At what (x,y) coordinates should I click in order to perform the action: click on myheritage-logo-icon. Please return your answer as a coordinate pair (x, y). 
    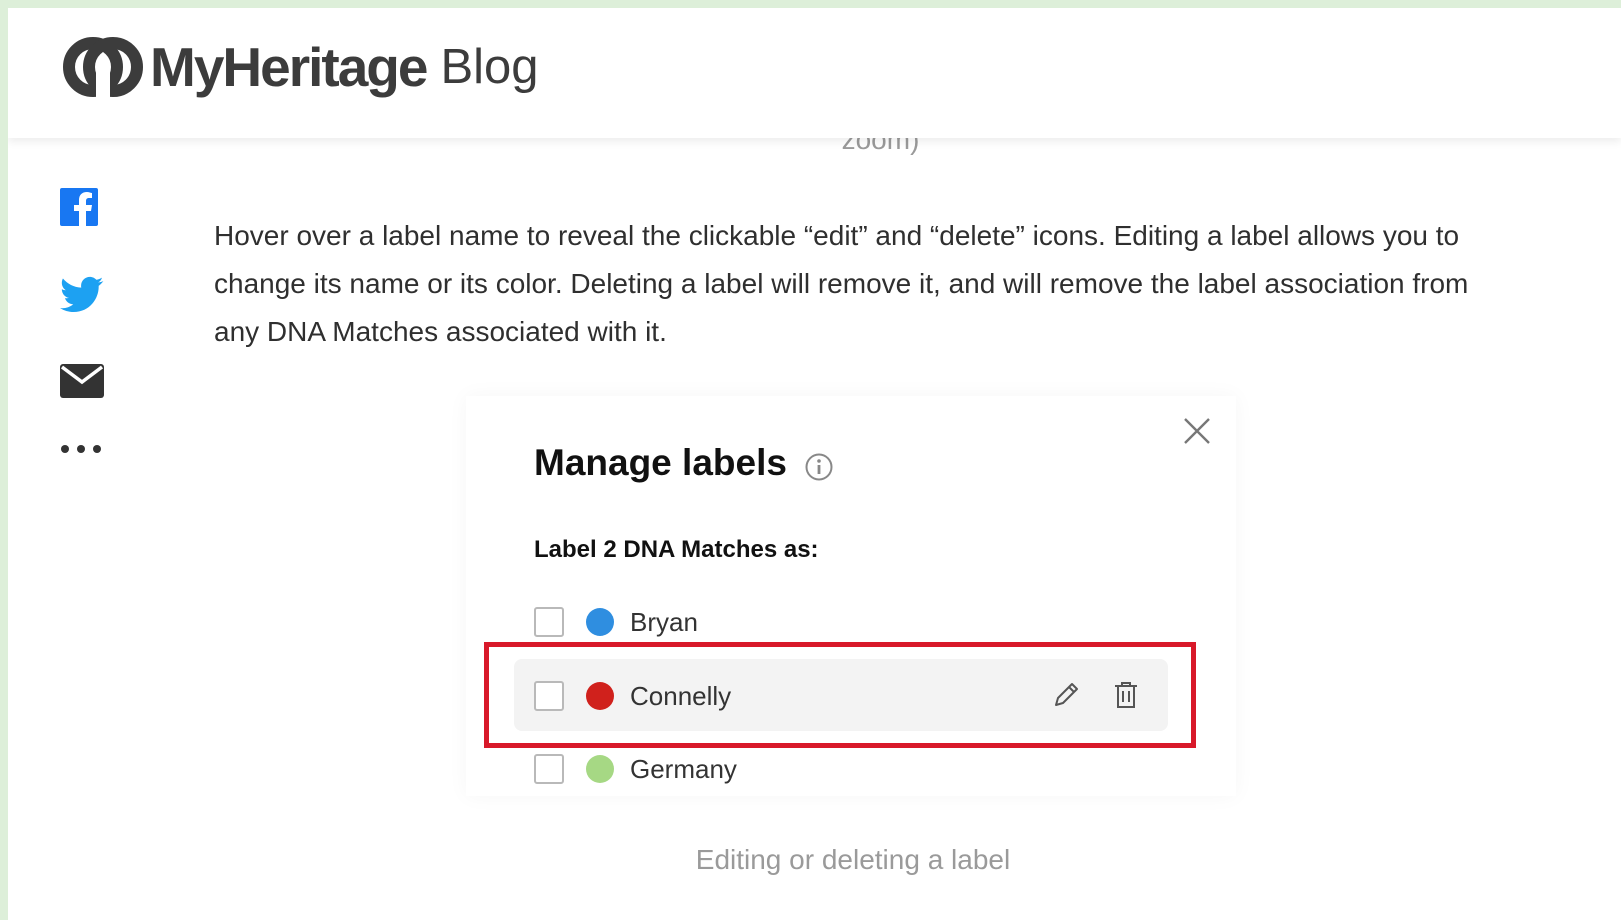
    Looking at the image, I should click on (103, 68).